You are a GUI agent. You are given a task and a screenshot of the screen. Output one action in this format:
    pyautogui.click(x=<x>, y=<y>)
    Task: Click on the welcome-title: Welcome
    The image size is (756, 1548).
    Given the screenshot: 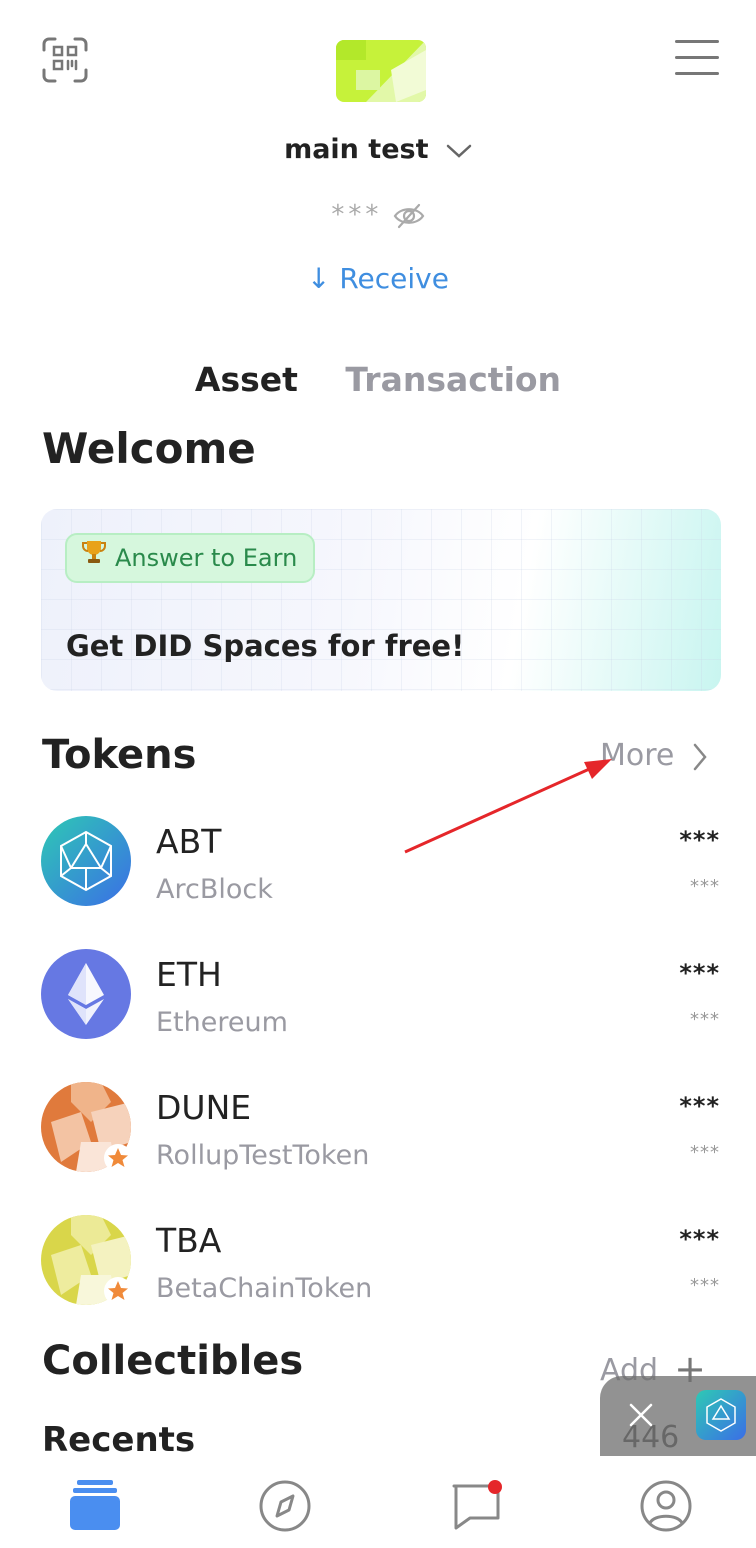 What is the action you would take?
    pyautogui.click(x=149, y=448)
    